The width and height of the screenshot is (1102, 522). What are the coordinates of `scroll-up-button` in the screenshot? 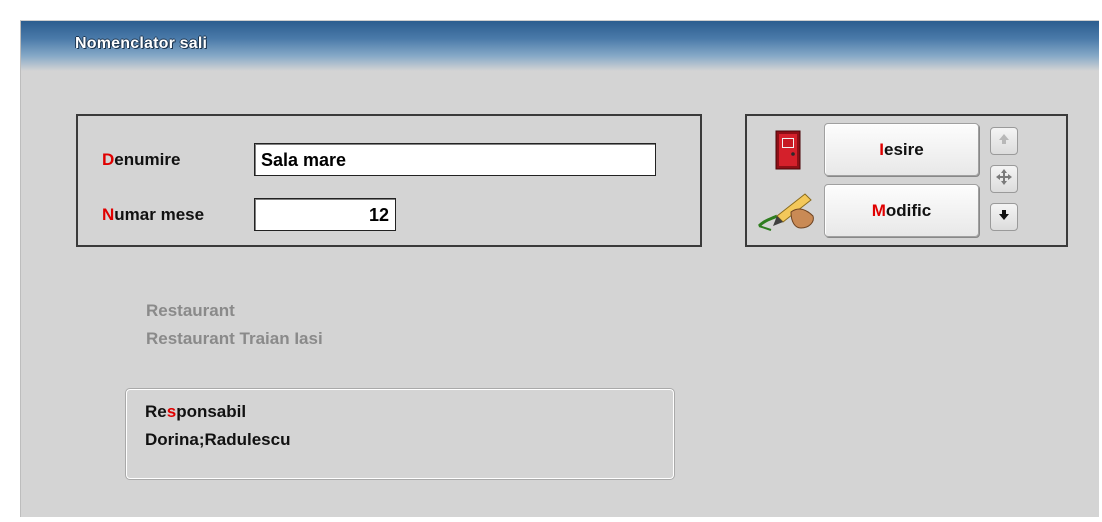 It's located at (1004, 141).